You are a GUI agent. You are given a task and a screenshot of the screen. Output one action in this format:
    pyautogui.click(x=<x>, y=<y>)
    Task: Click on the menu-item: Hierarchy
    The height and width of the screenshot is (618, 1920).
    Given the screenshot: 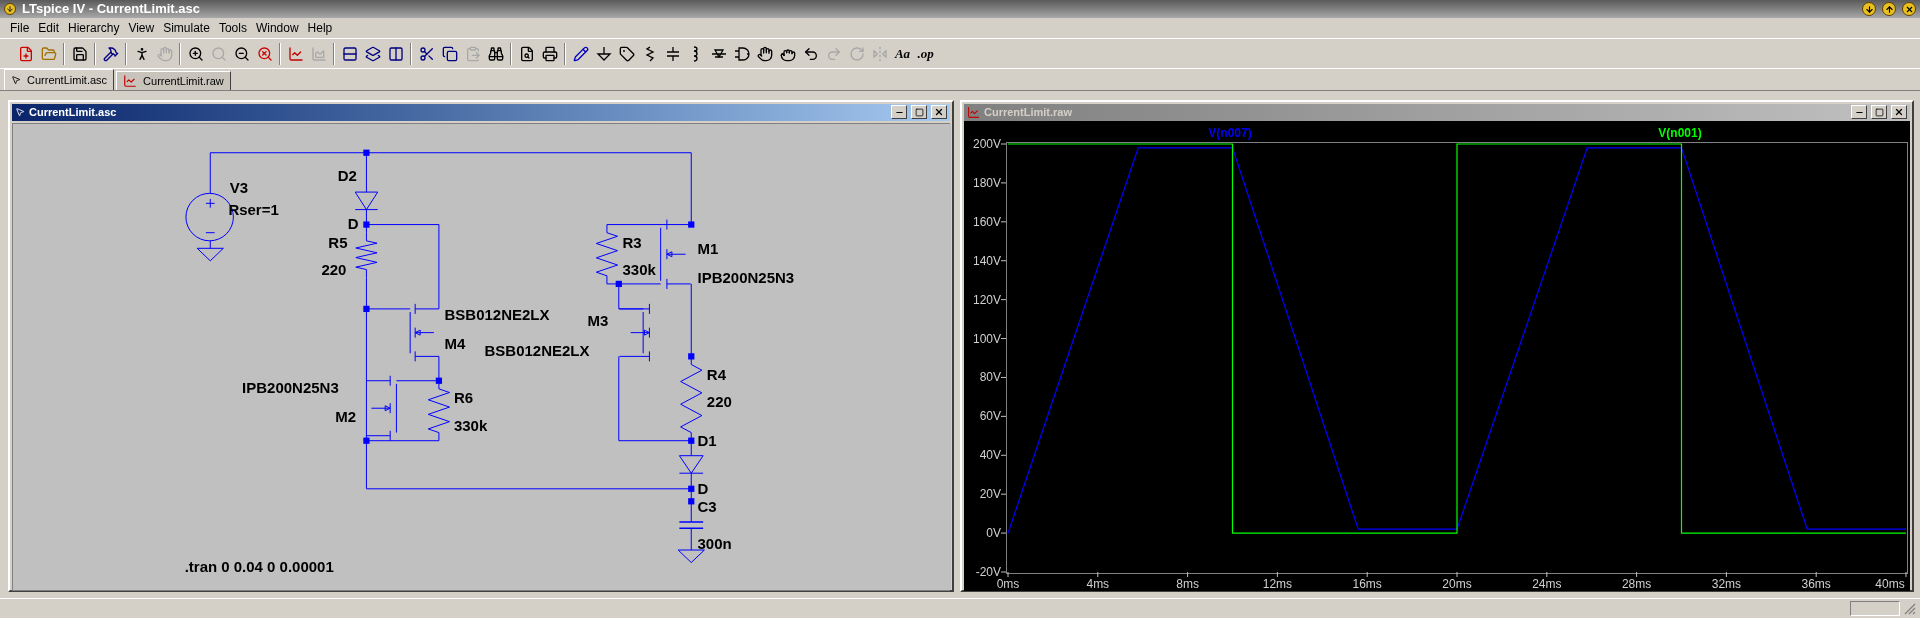 What is the action you would take?
    pyautogui.click(x=94, y=28)
    